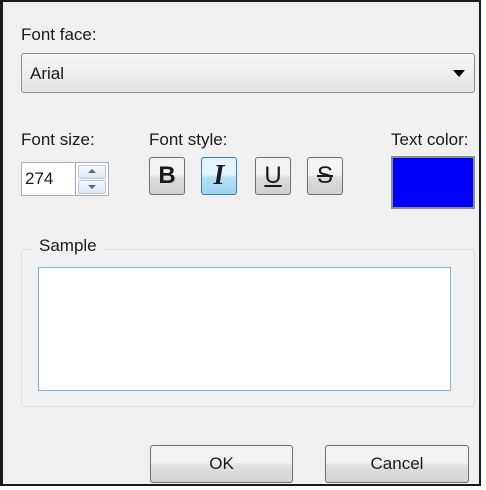 The height and width of the screenshot is (490, 486). Describe the element at coordinates (325, 176) in the screenshot. I see `strikethrough-button: S` at that location.